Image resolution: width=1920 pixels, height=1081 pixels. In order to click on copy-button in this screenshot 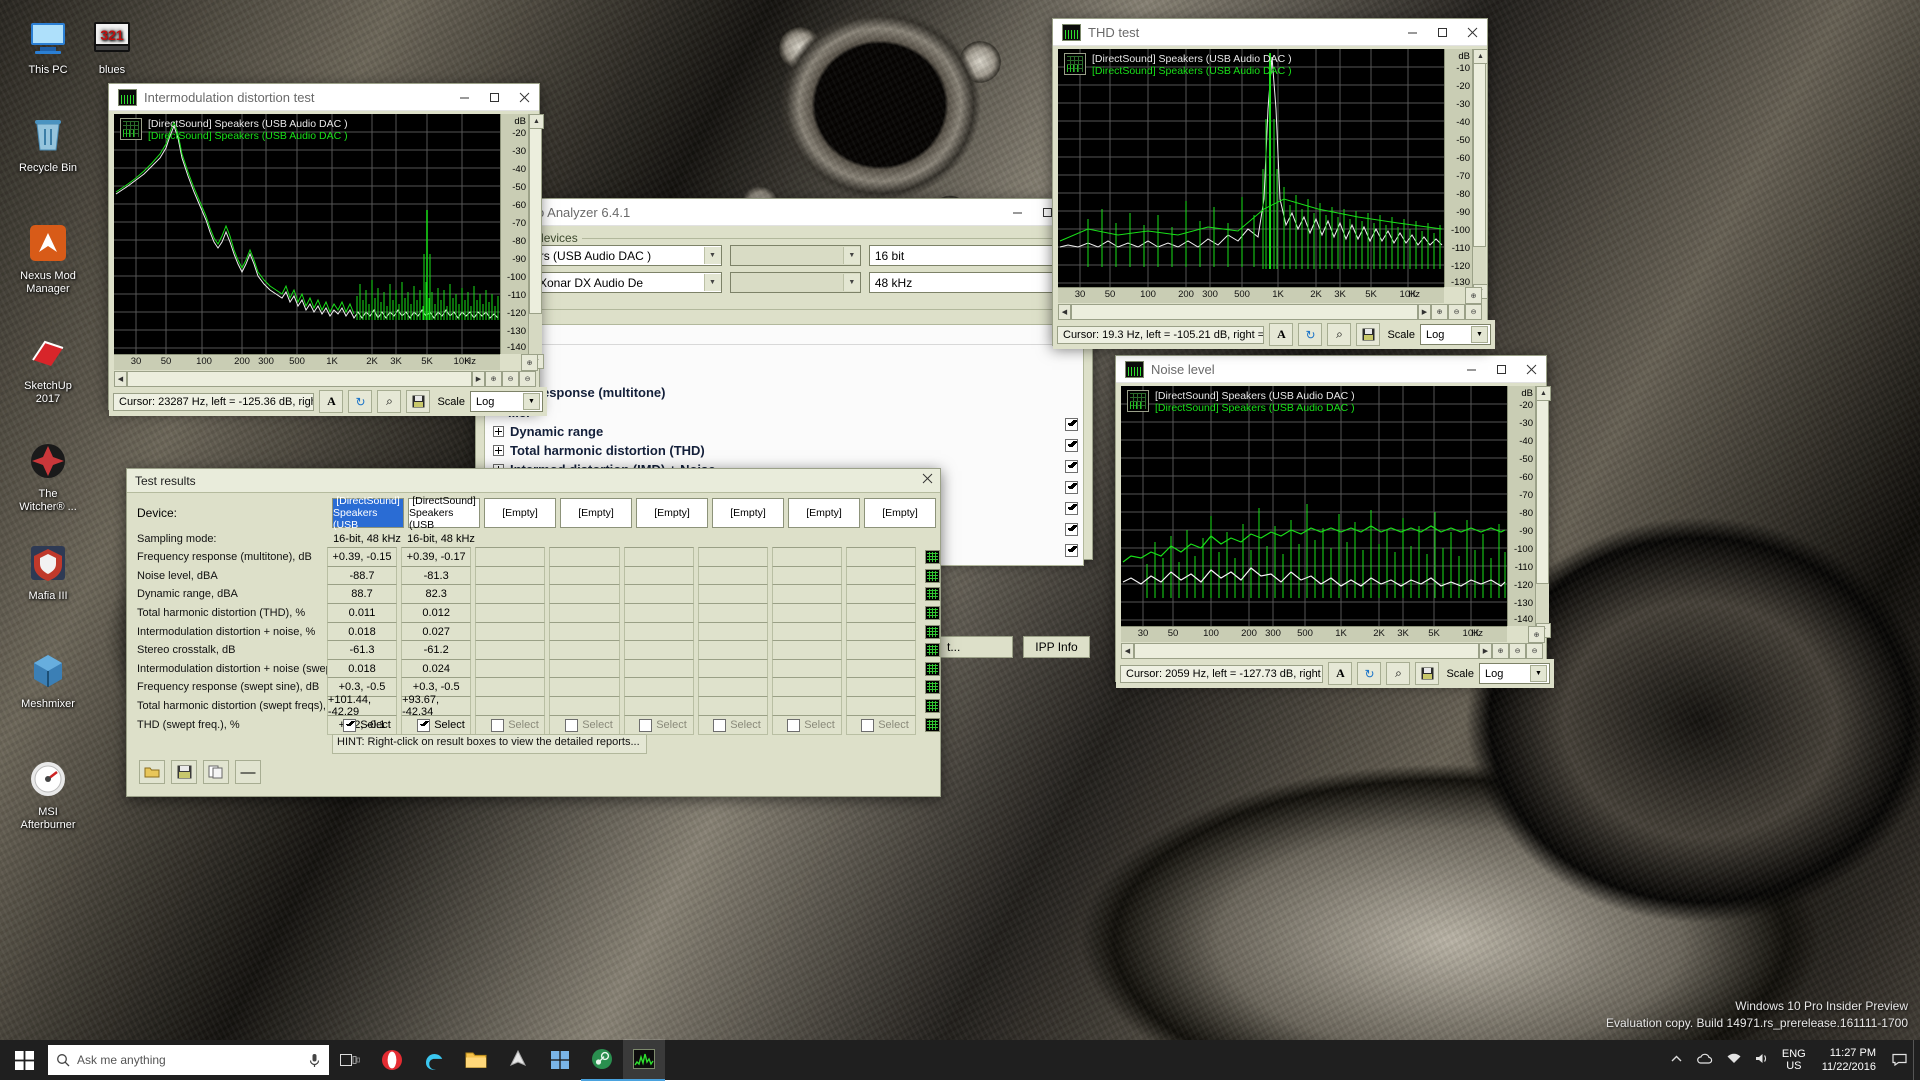, I will do `click(216, 772)`.